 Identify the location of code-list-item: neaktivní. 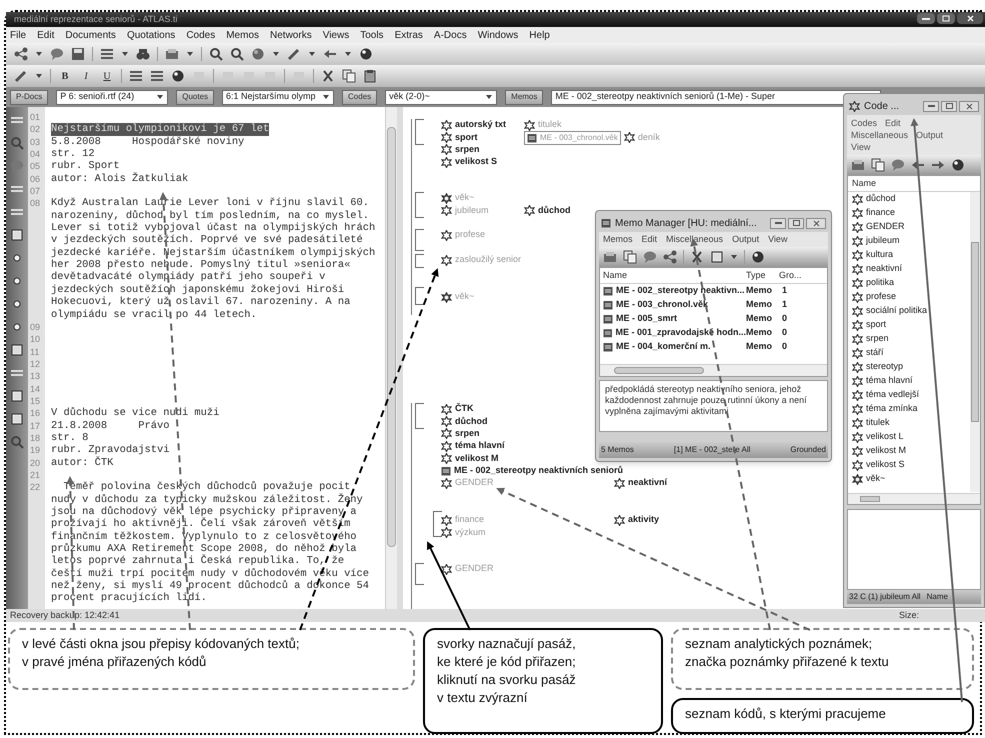
(884, 269).